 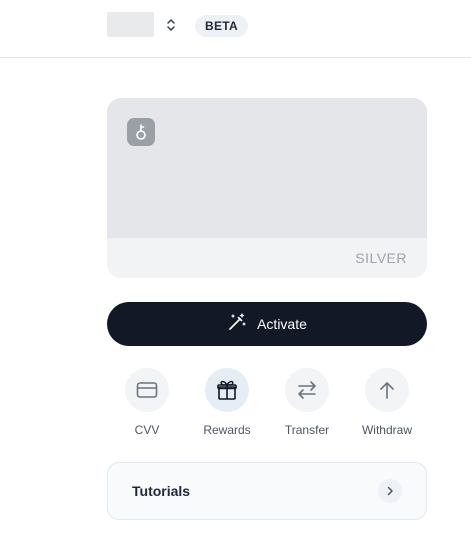 I want to click on brand-logo, so click(x=130, y=24).